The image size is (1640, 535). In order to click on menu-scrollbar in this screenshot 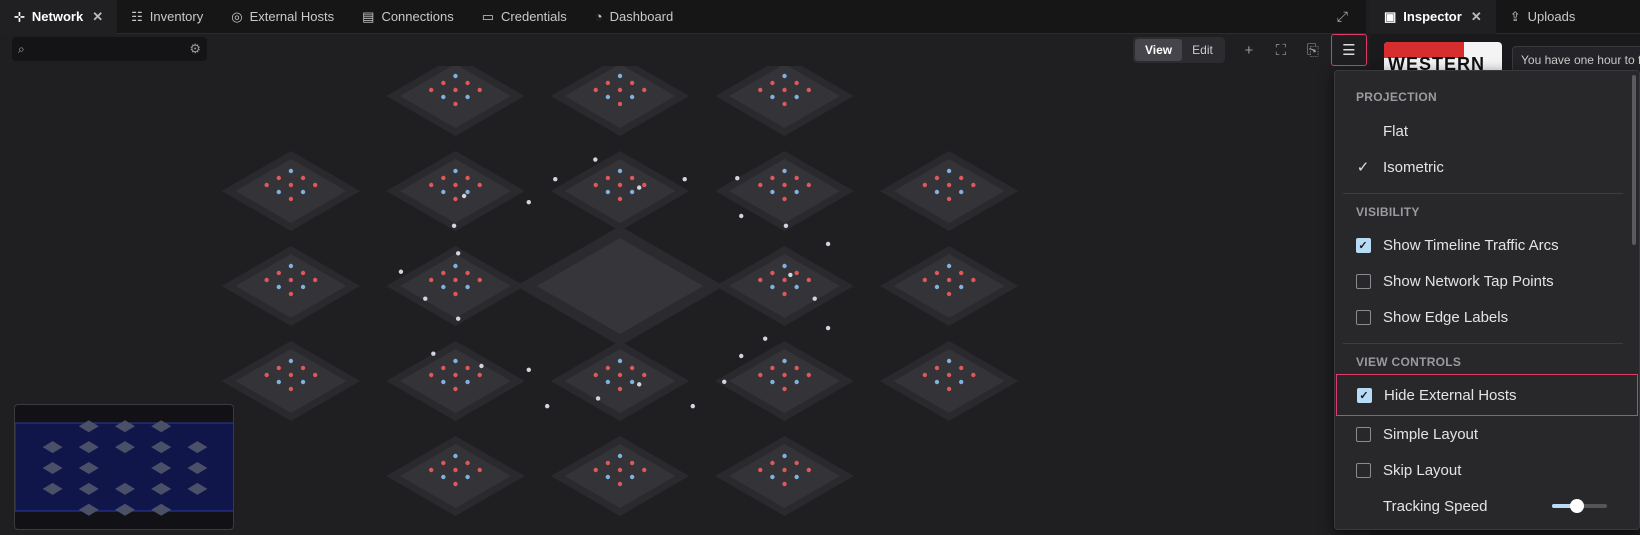, I will do `click(1634, 160)`.